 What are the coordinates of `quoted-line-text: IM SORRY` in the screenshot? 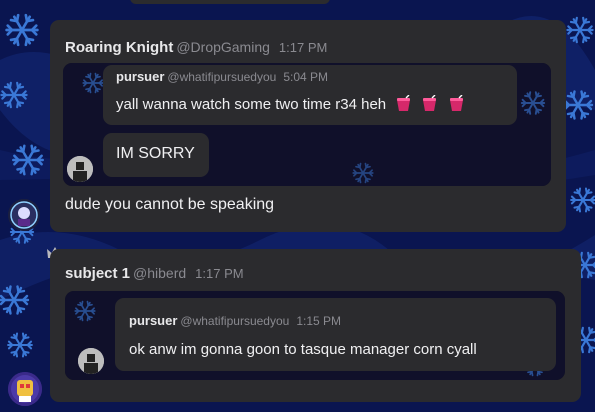 It's located at (155, 153).